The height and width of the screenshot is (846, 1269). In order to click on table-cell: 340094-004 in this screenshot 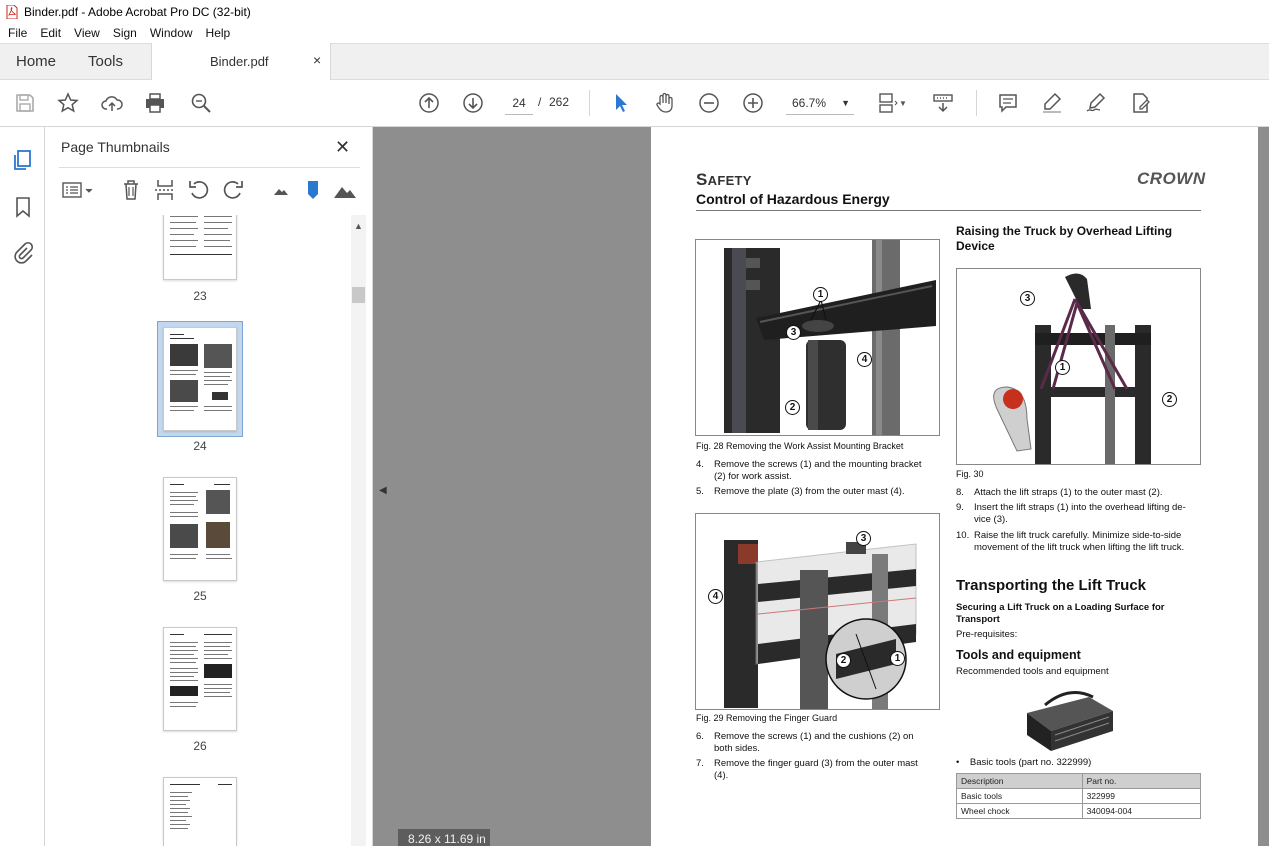, I will do `click(1141, 811)`.